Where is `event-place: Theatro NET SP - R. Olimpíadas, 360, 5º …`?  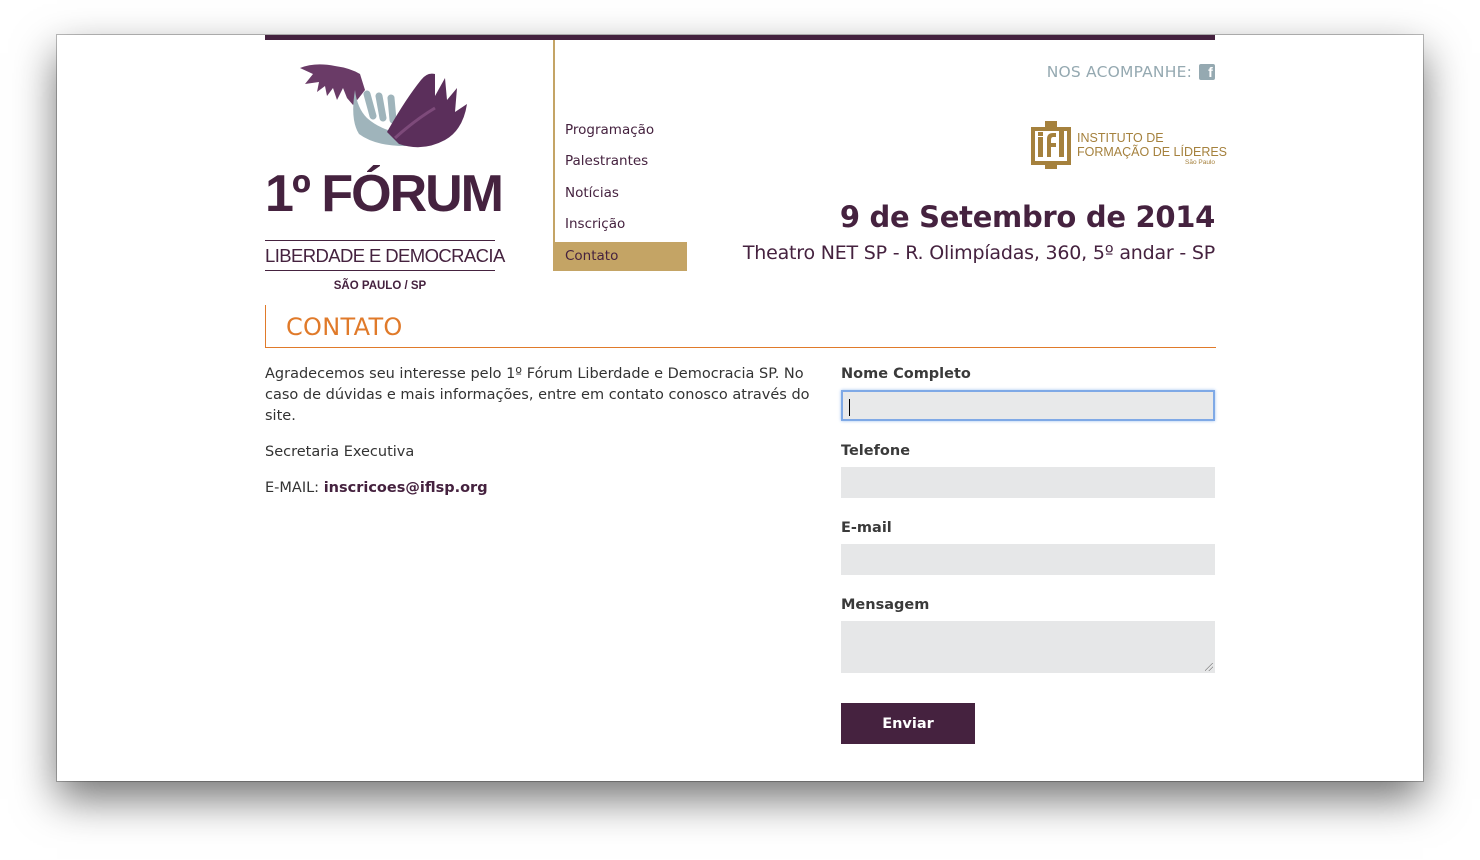
event-place: Theatro NET SP - R. Olimpíadas, 360, 5º … is located at coordinates (978, 253).